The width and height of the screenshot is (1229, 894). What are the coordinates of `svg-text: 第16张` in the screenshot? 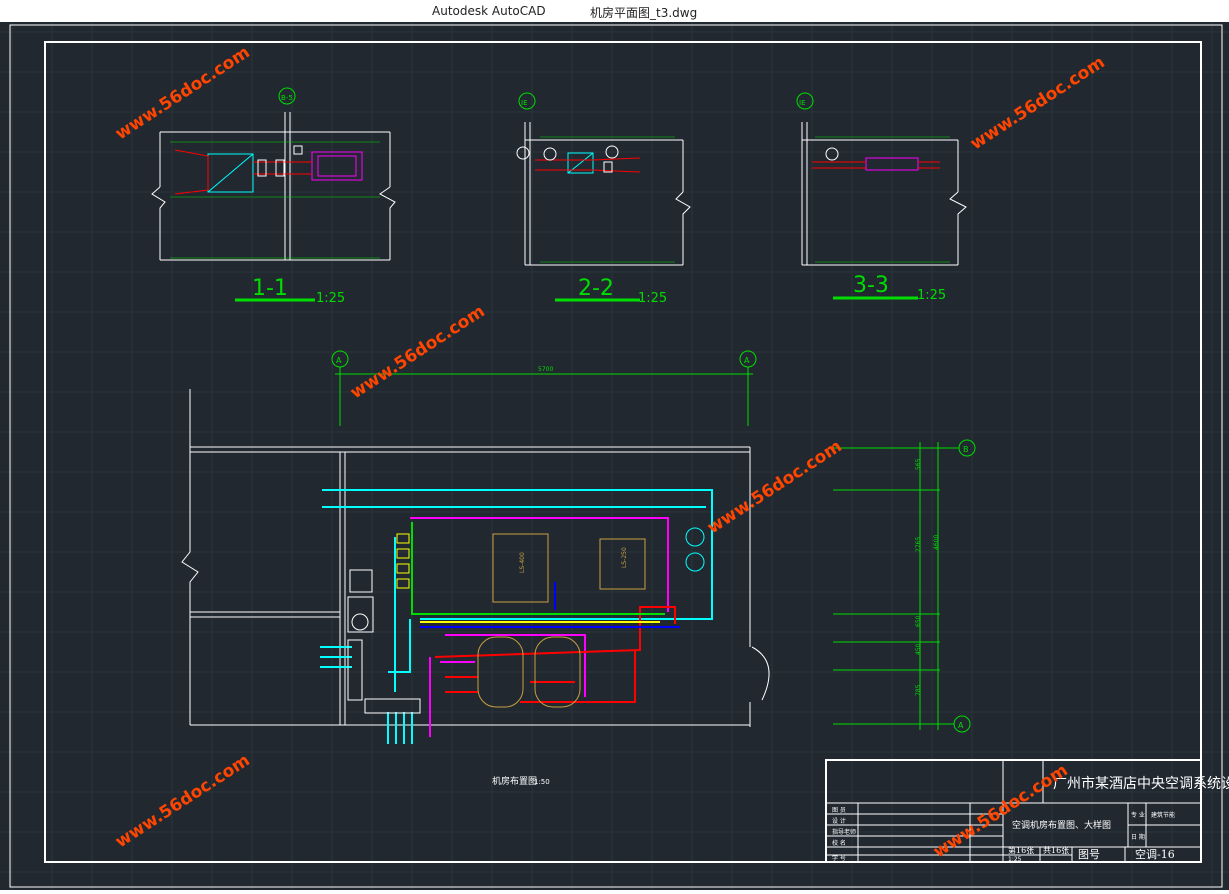 It's located at (1021, 850).